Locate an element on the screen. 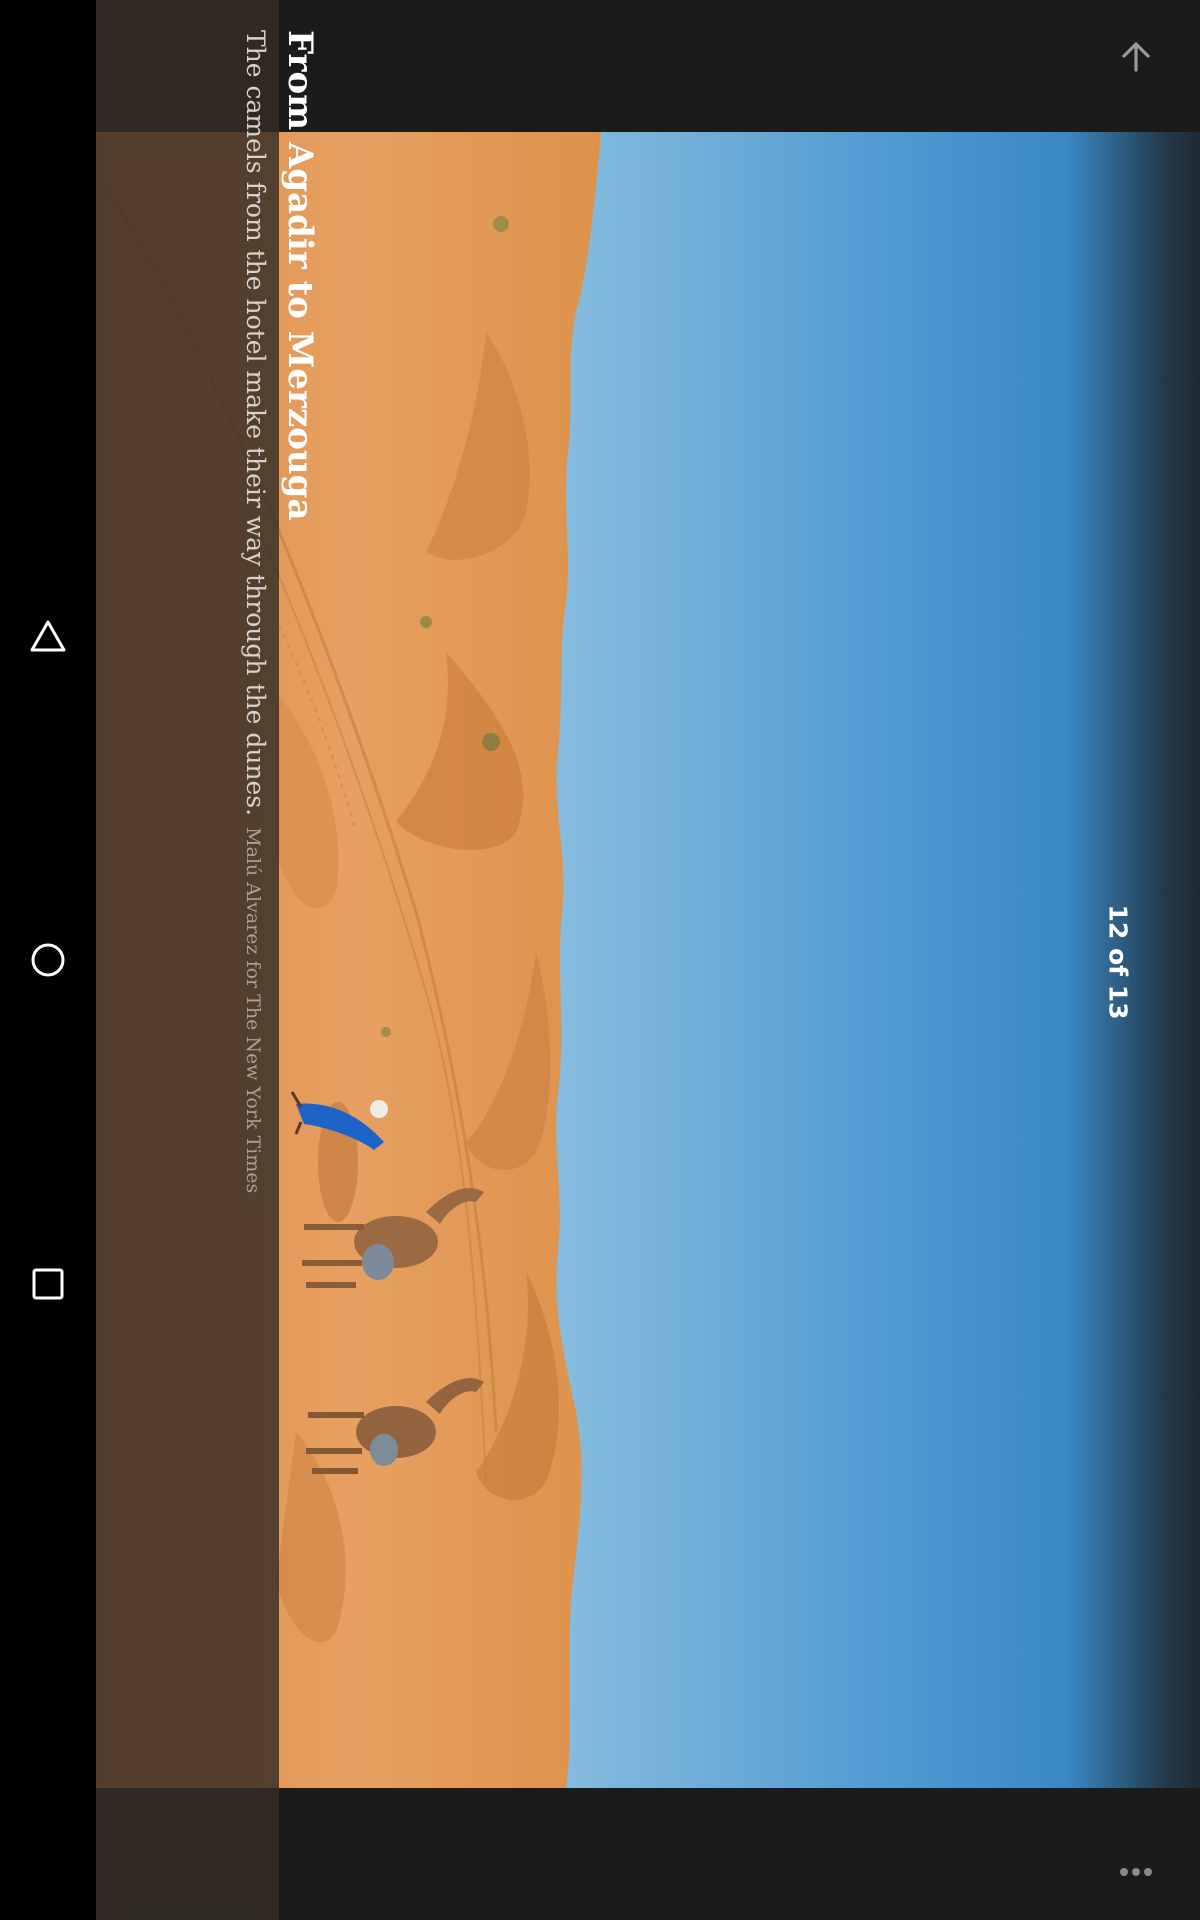 This screenshot has width=1200, height=1920. up-button is located at coordinates (1136, 56).